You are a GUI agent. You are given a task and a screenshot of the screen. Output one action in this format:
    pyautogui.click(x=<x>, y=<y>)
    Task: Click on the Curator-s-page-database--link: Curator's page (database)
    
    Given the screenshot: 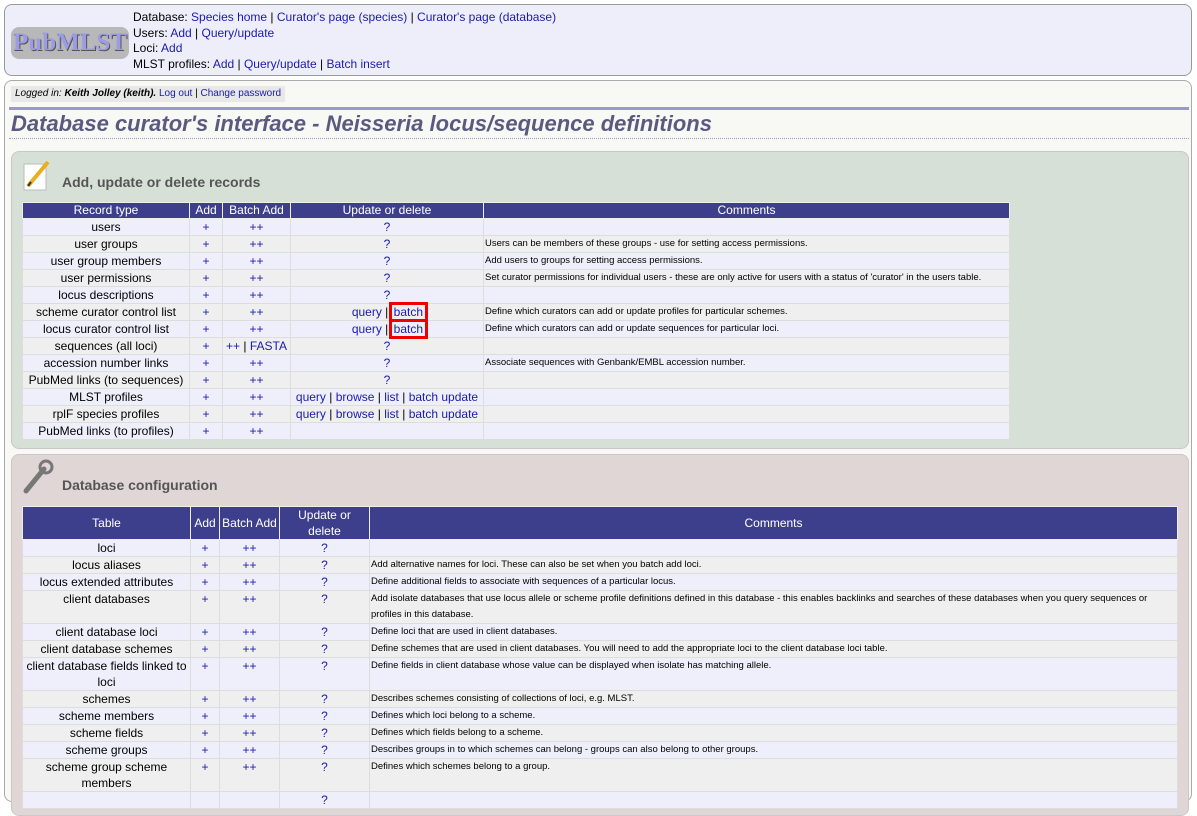 What is the action you would take?
    pyautogui.click(x=486, y=17)
    